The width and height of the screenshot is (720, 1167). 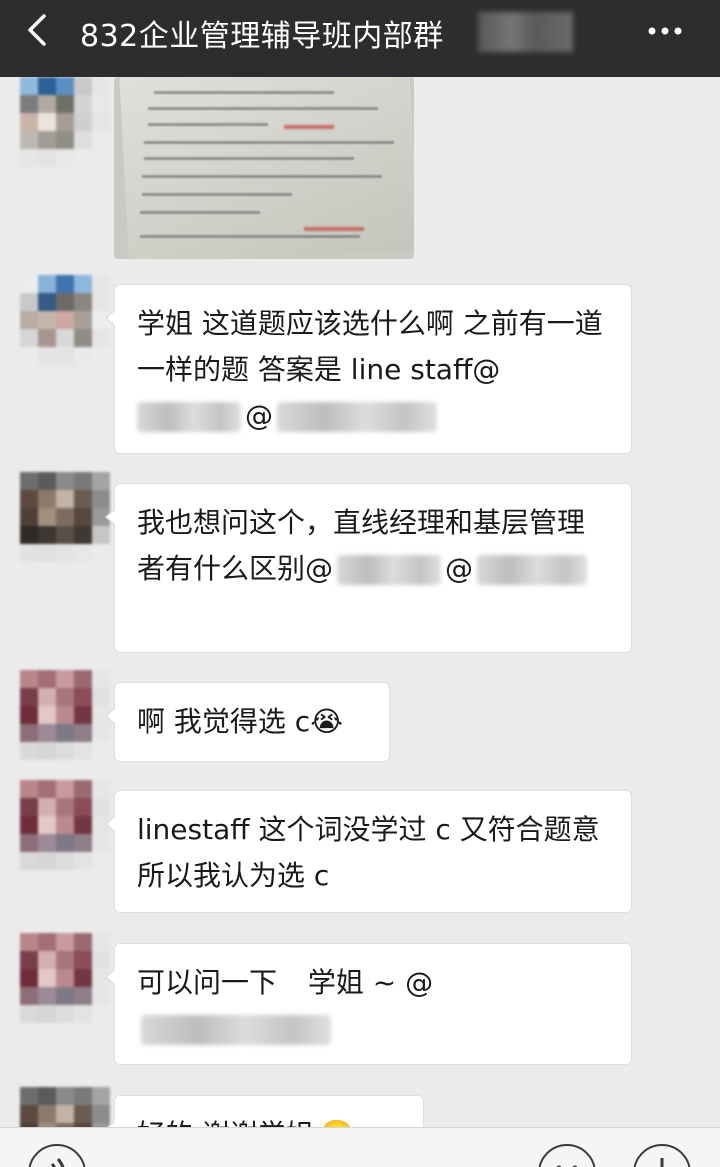 What do you see at coordinates (370, 346) in the screenshot?
I see `message-text: 学姐 这道题应该选什么啊 之前有一道一样的题 答案是 line staff@` at bounding box center [370, 346].